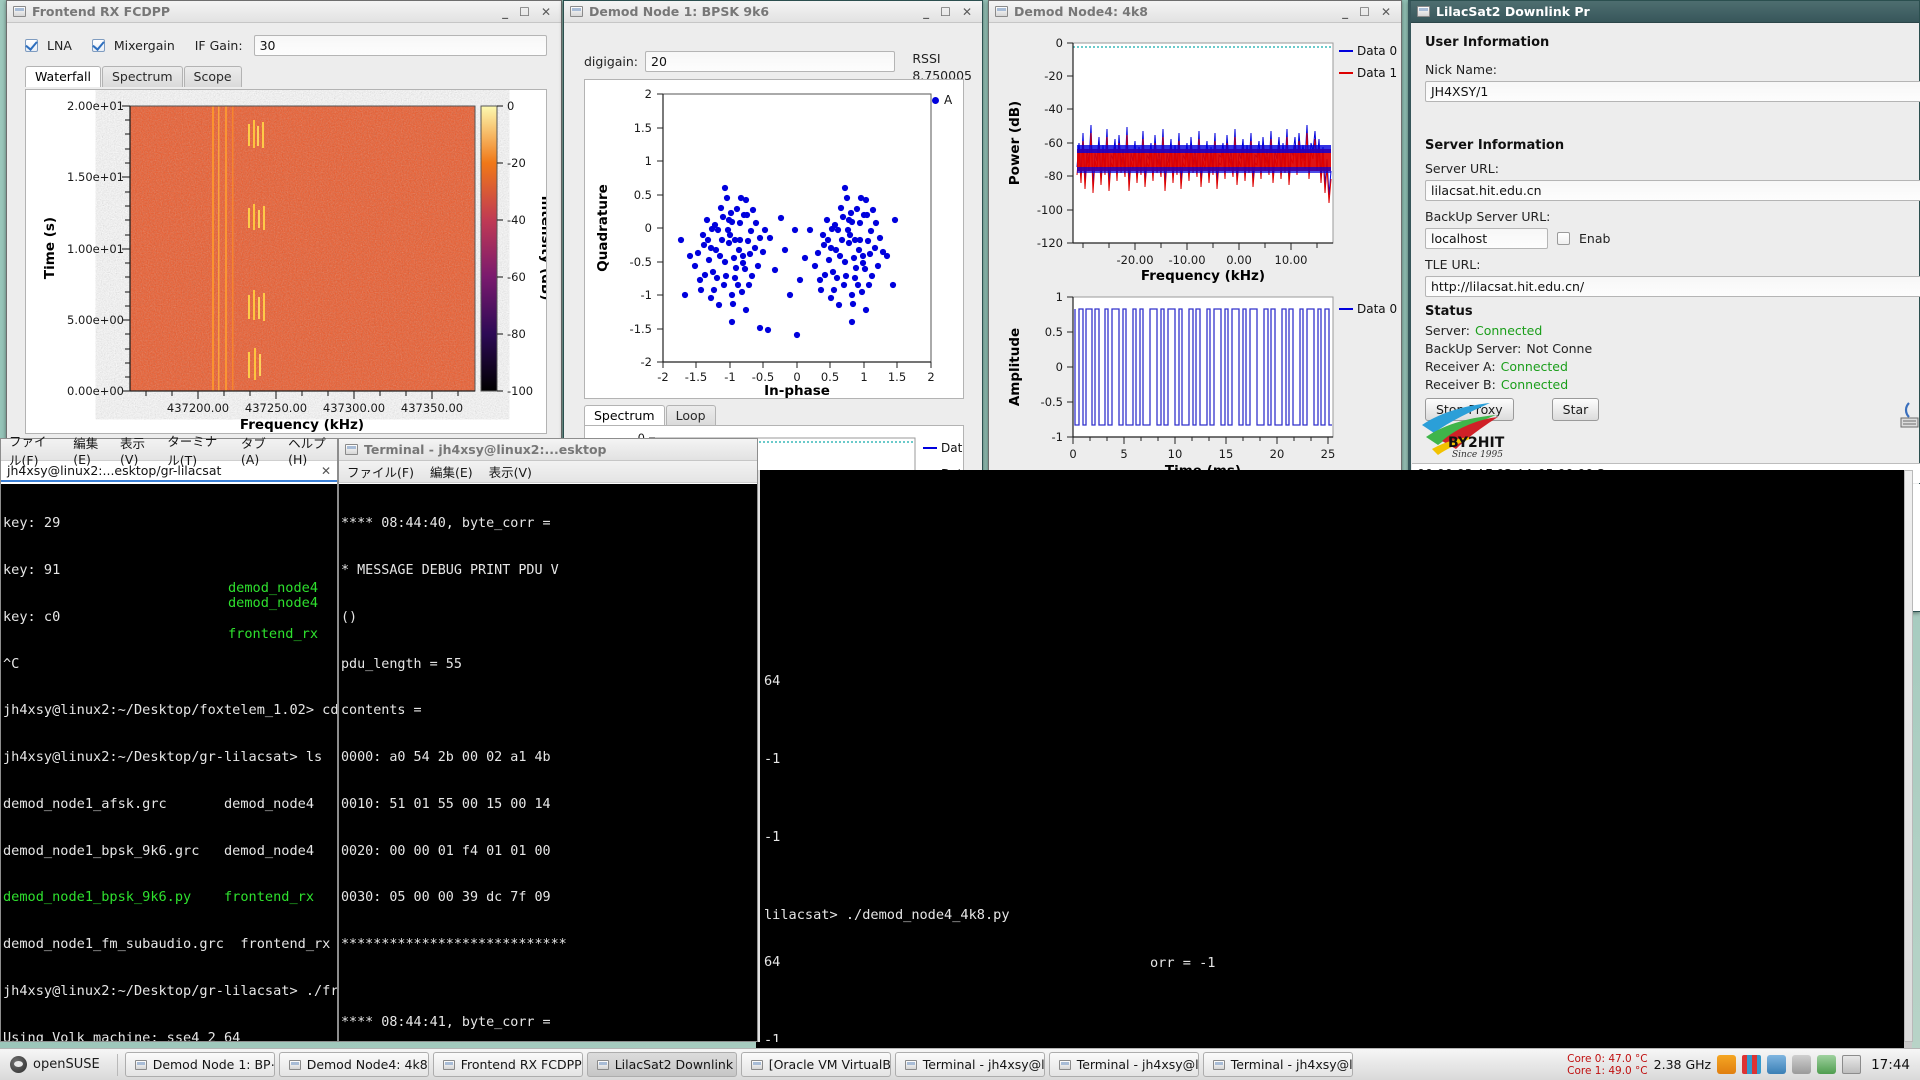 This screenshot has height=1080, width=1920. What do you see at coordinates (1277, 1064) in the screenshot?
I see `taskbar-item-terminal-3: Terminal - jh4xsy@li⋯` at bounding box center [1277, 1064].